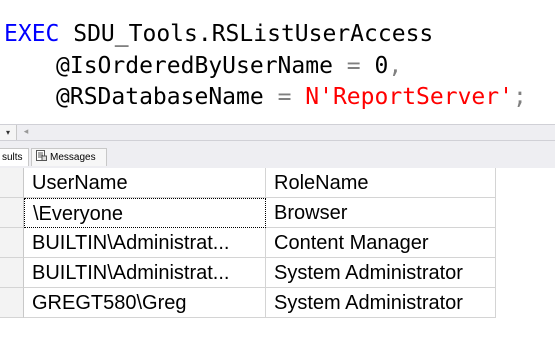 The height and width of the screenshot is (339, 555). Describe the element at coordinates (277, 154) in the screenshot. I see `results-tab-strip: sults Messages` at that location.